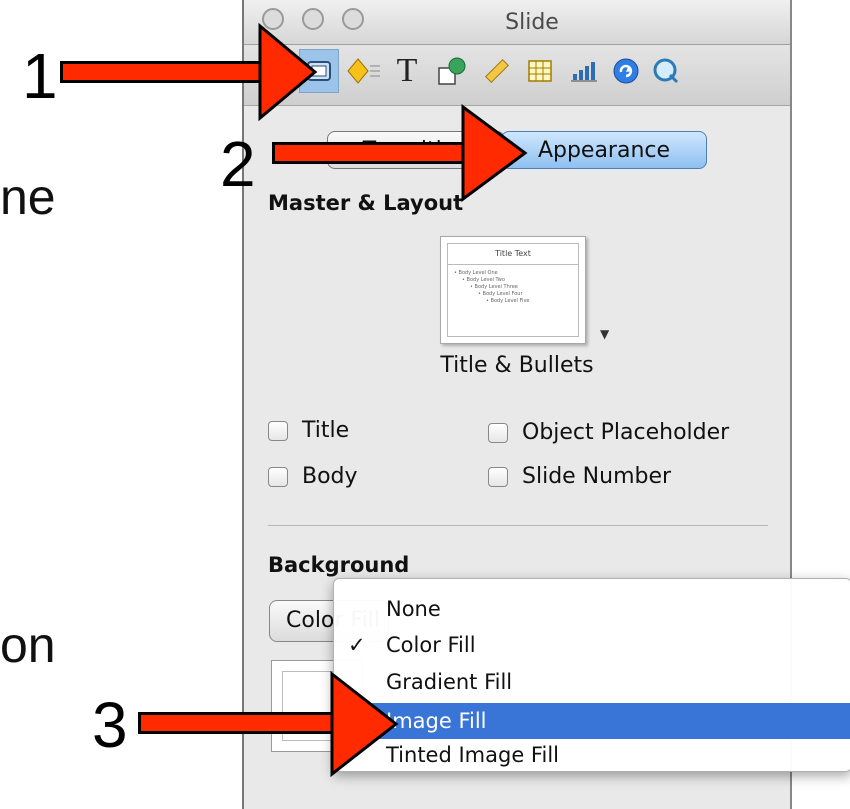  Describe the element at coordinates (431, 645) in the screenshot. I see `menu-item-label: Color Fill` at that location.